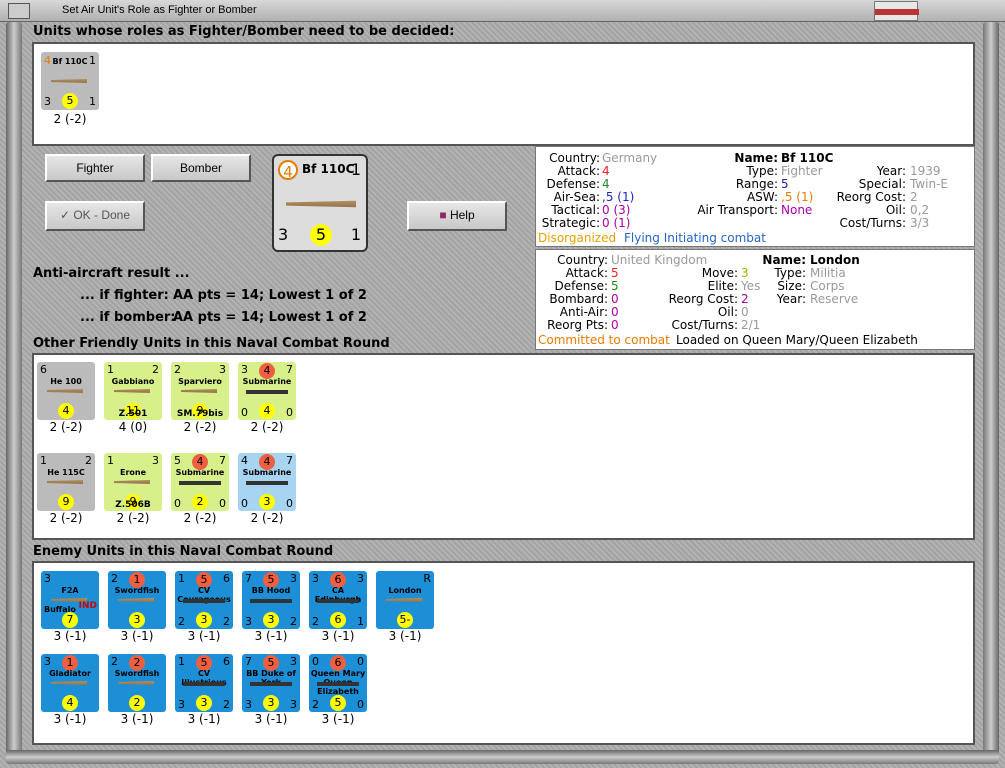  Describe the element at coordinates (267, 482) in the screenshot. I see `unit-counter: 4 7 4 Submarine 0 3 0` at that location.